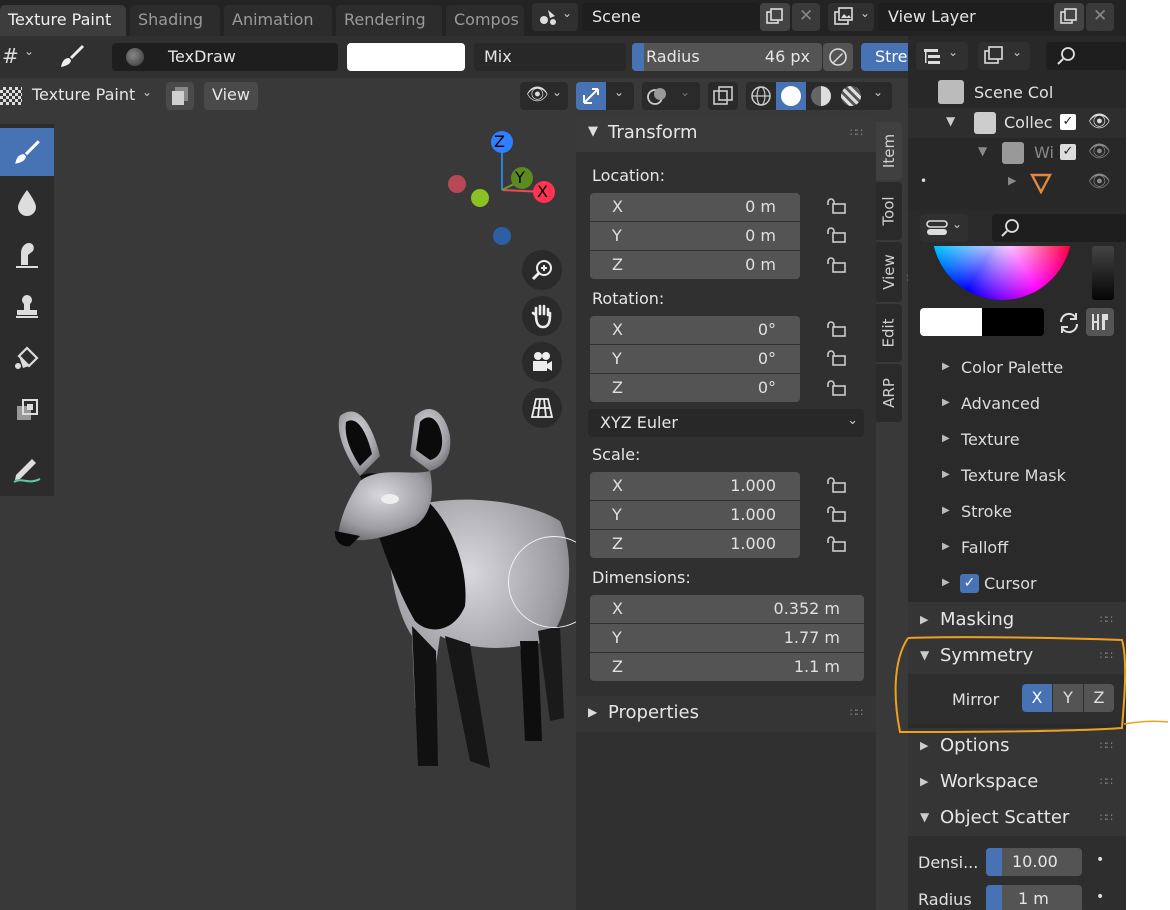 This screenshot has height=910, width=1170. What do you see at coordinates (695, 486) in the screenshot?
I see `scale-x-field: X 1.000` at bounding box center [695, 486].